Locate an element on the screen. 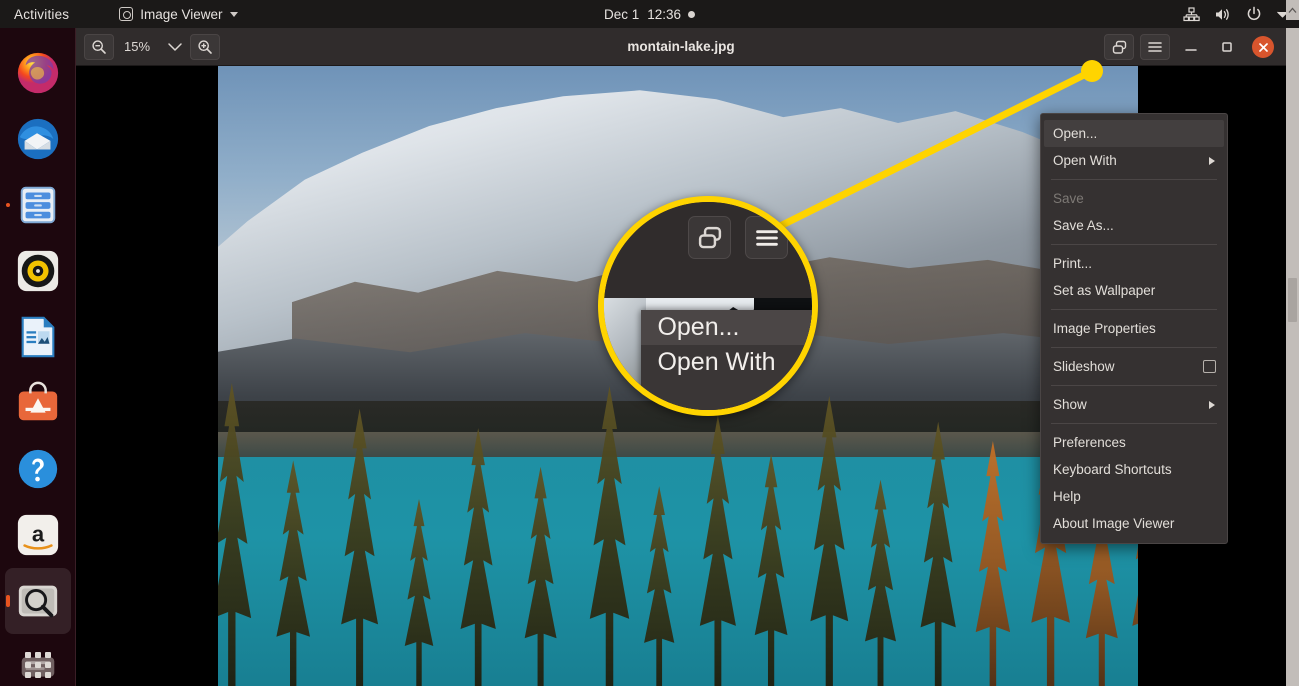 The width and height of the screenshot is (1299, 686). minimize-icon is located at coordinates (1191, 47).